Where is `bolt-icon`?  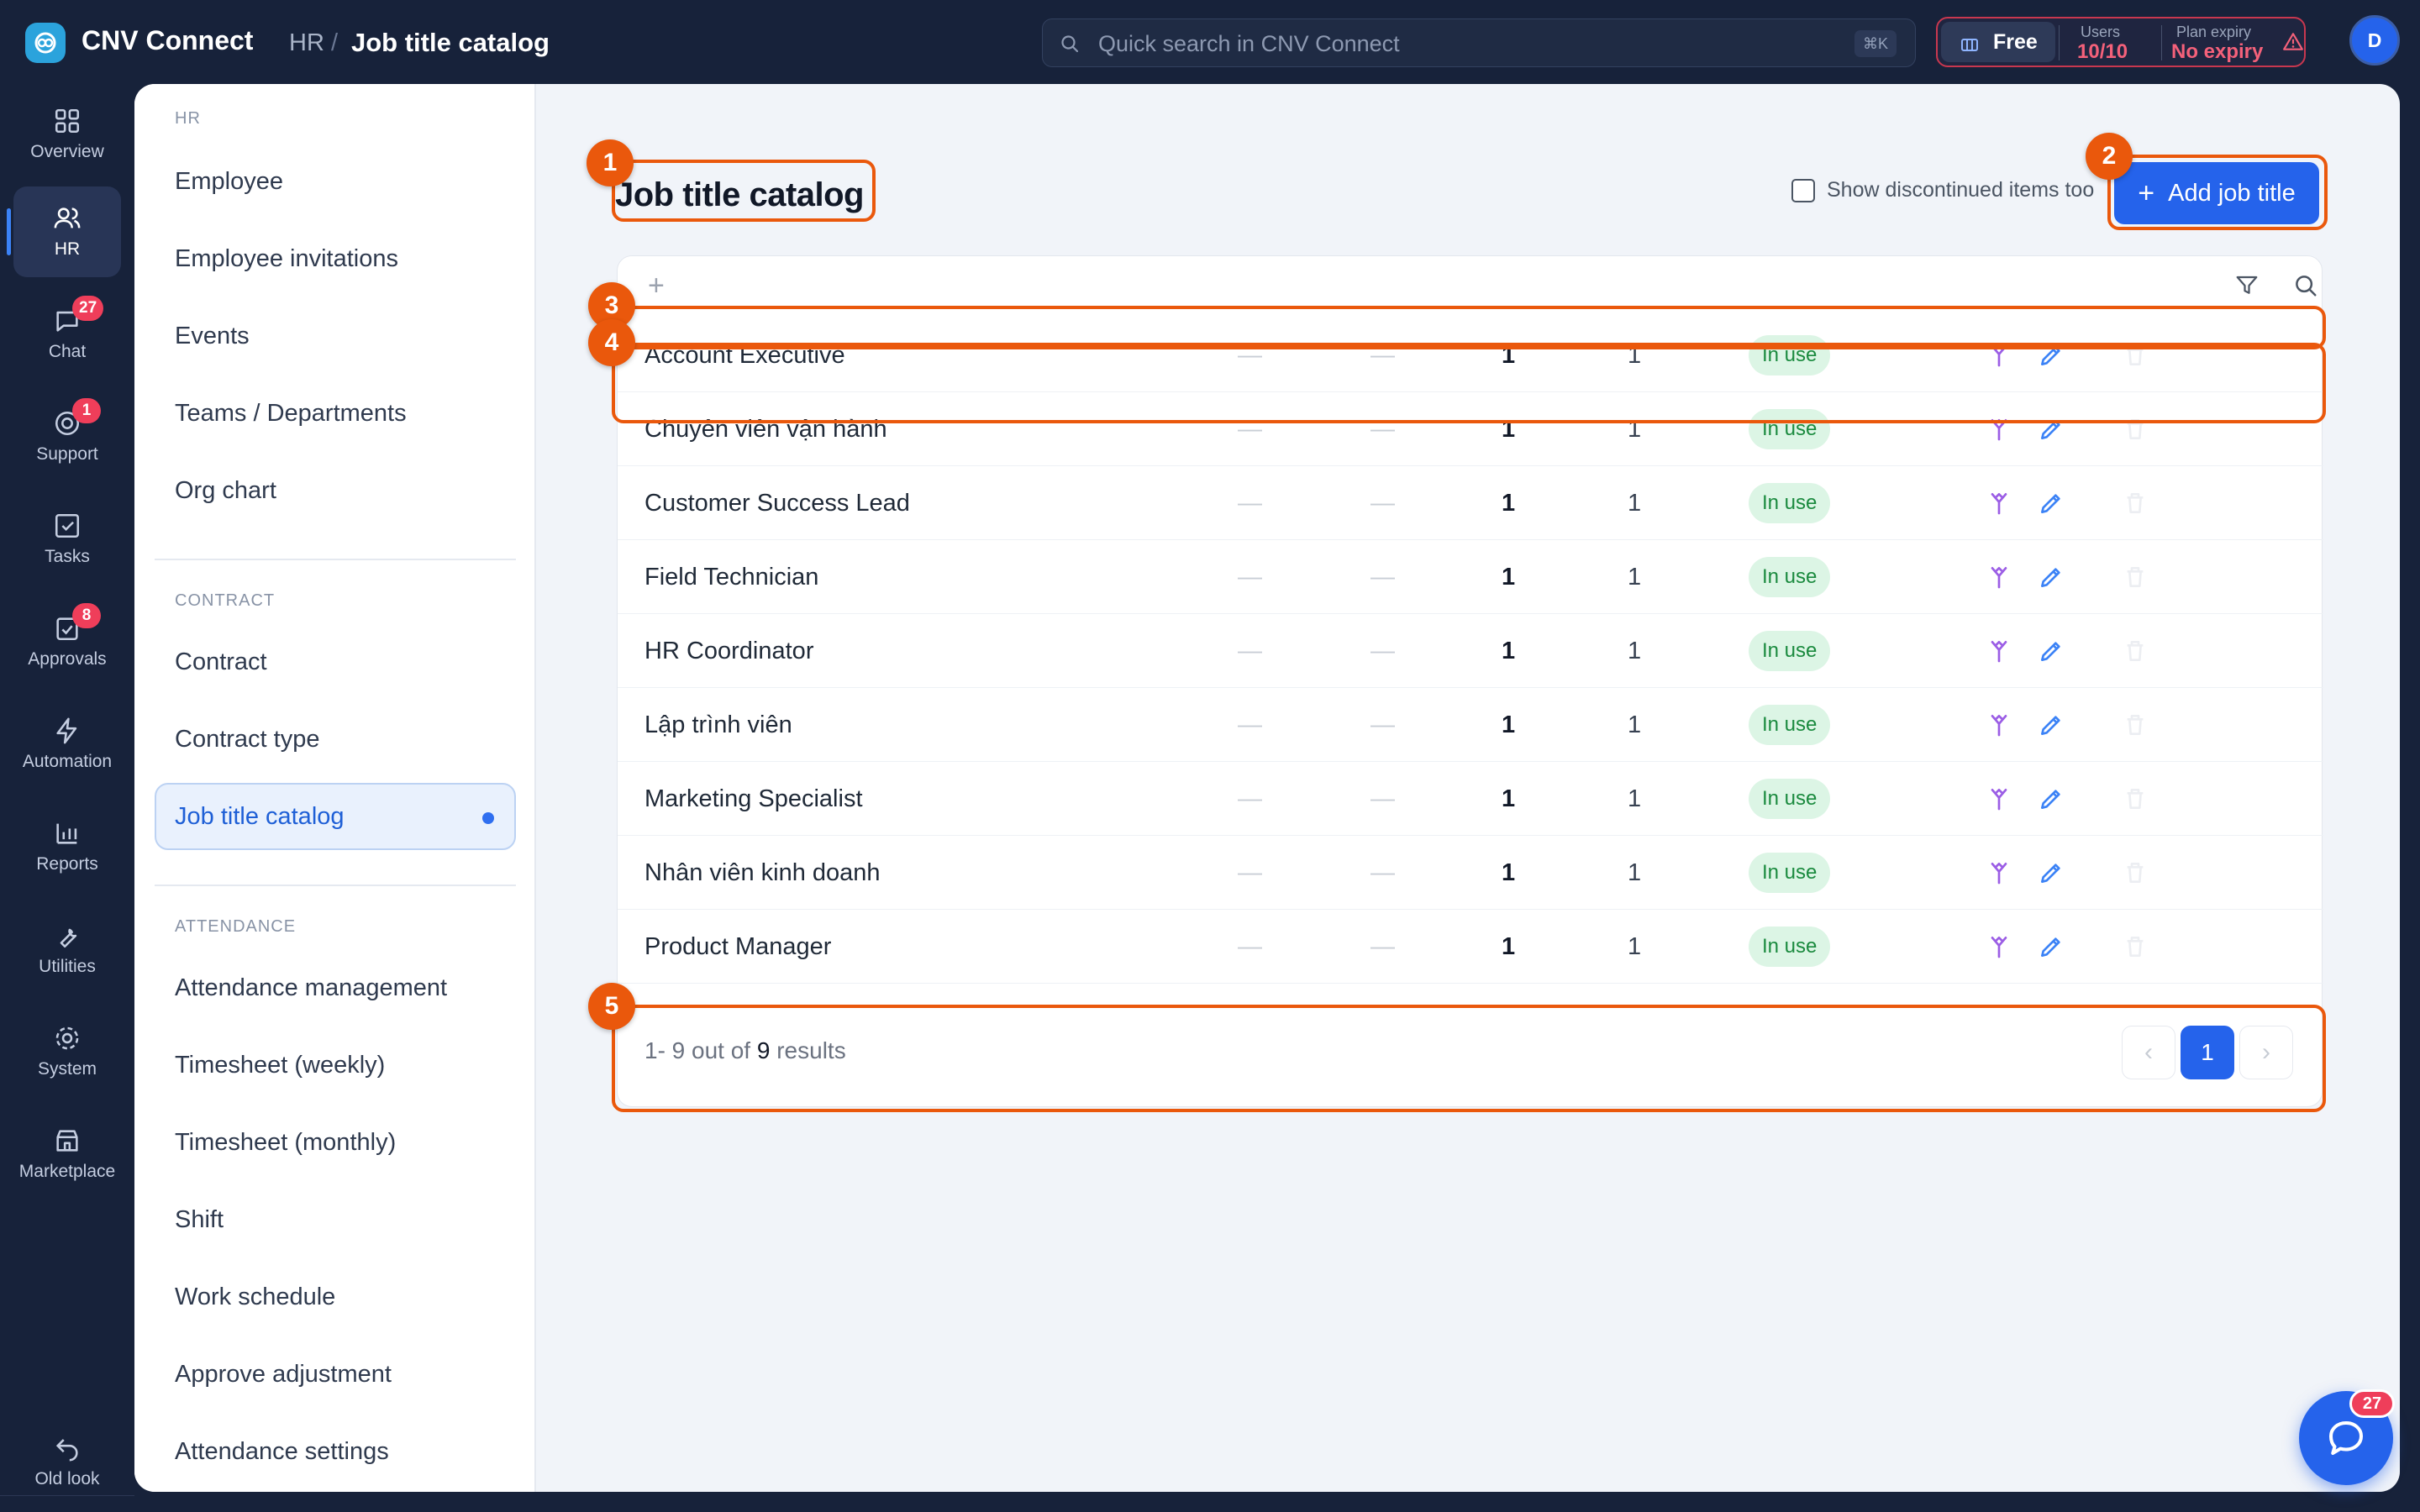 bolt-icon is located at coordinates (66, 730).